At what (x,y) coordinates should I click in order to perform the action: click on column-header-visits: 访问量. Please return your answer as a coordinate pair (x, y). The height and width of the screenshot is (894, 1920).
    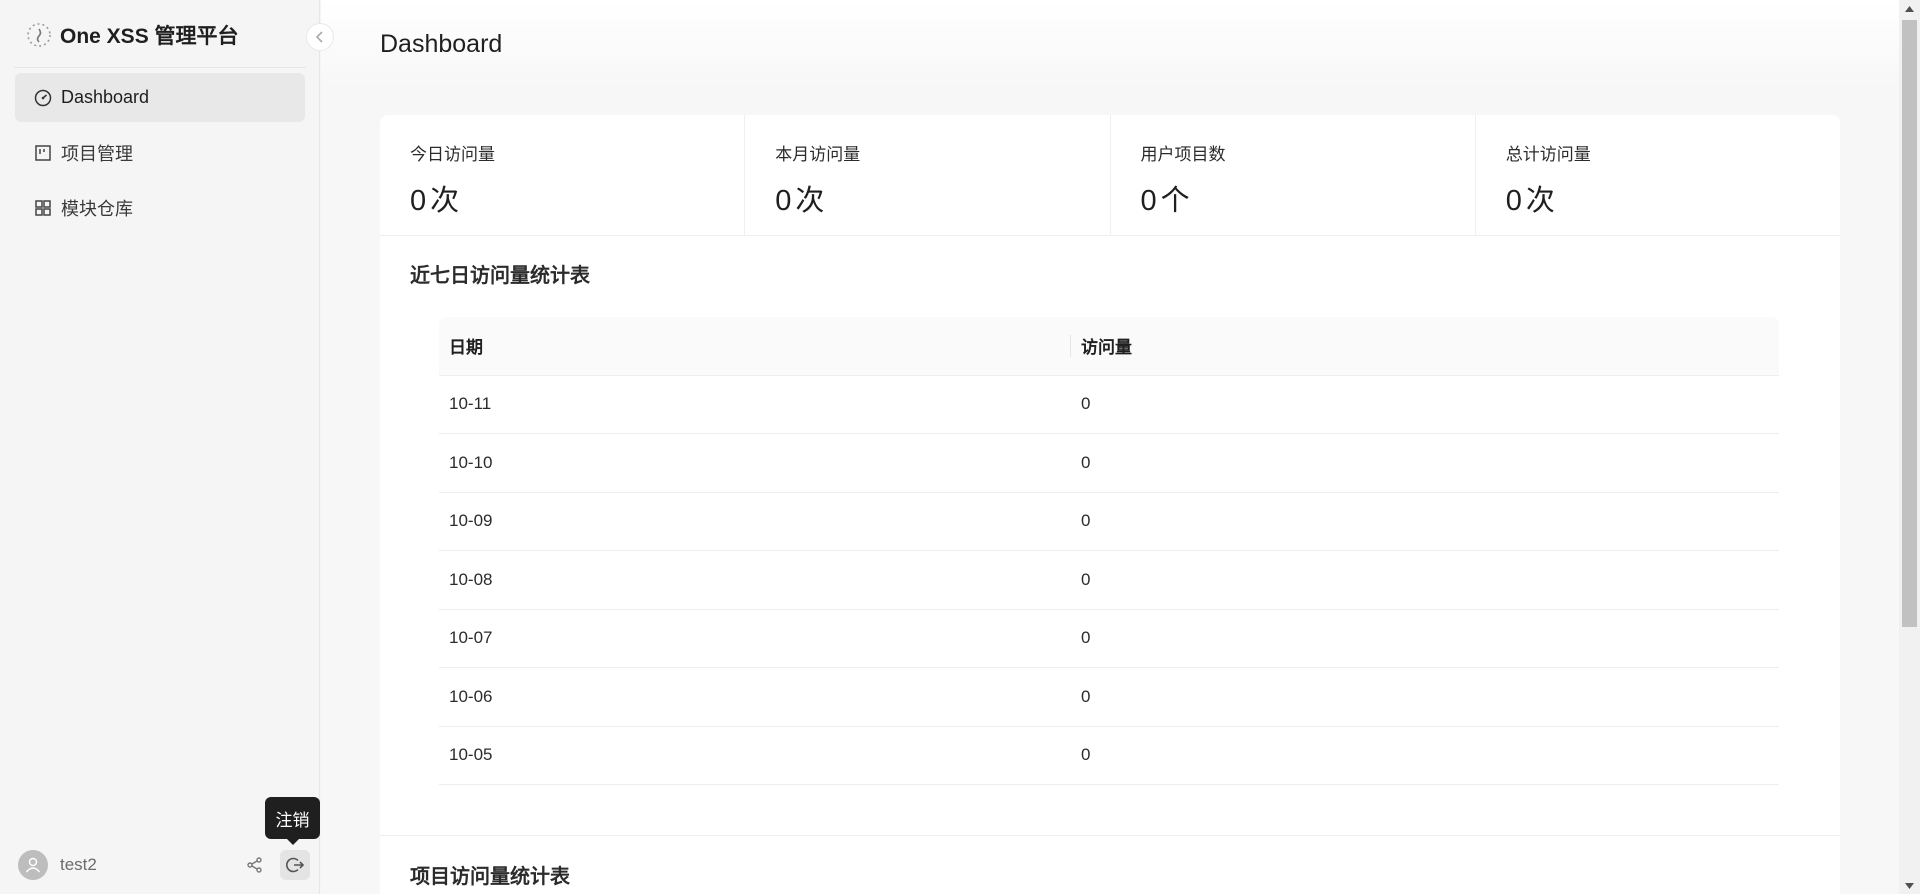
    Looking at the image, I should click on (1425, 346).